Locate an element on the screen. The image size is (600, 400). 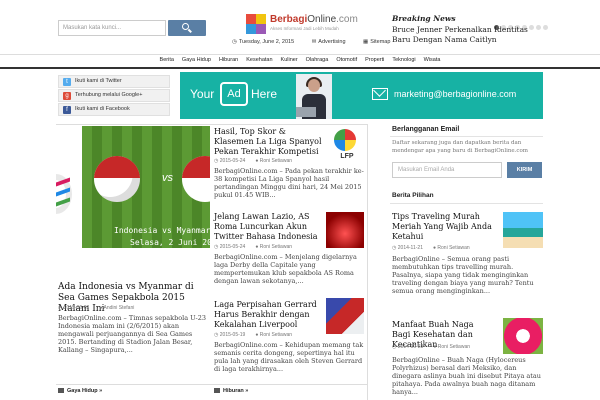
twitter-follow-button: t Ikuti kami di Twitter is located at coordinates (114, 81).